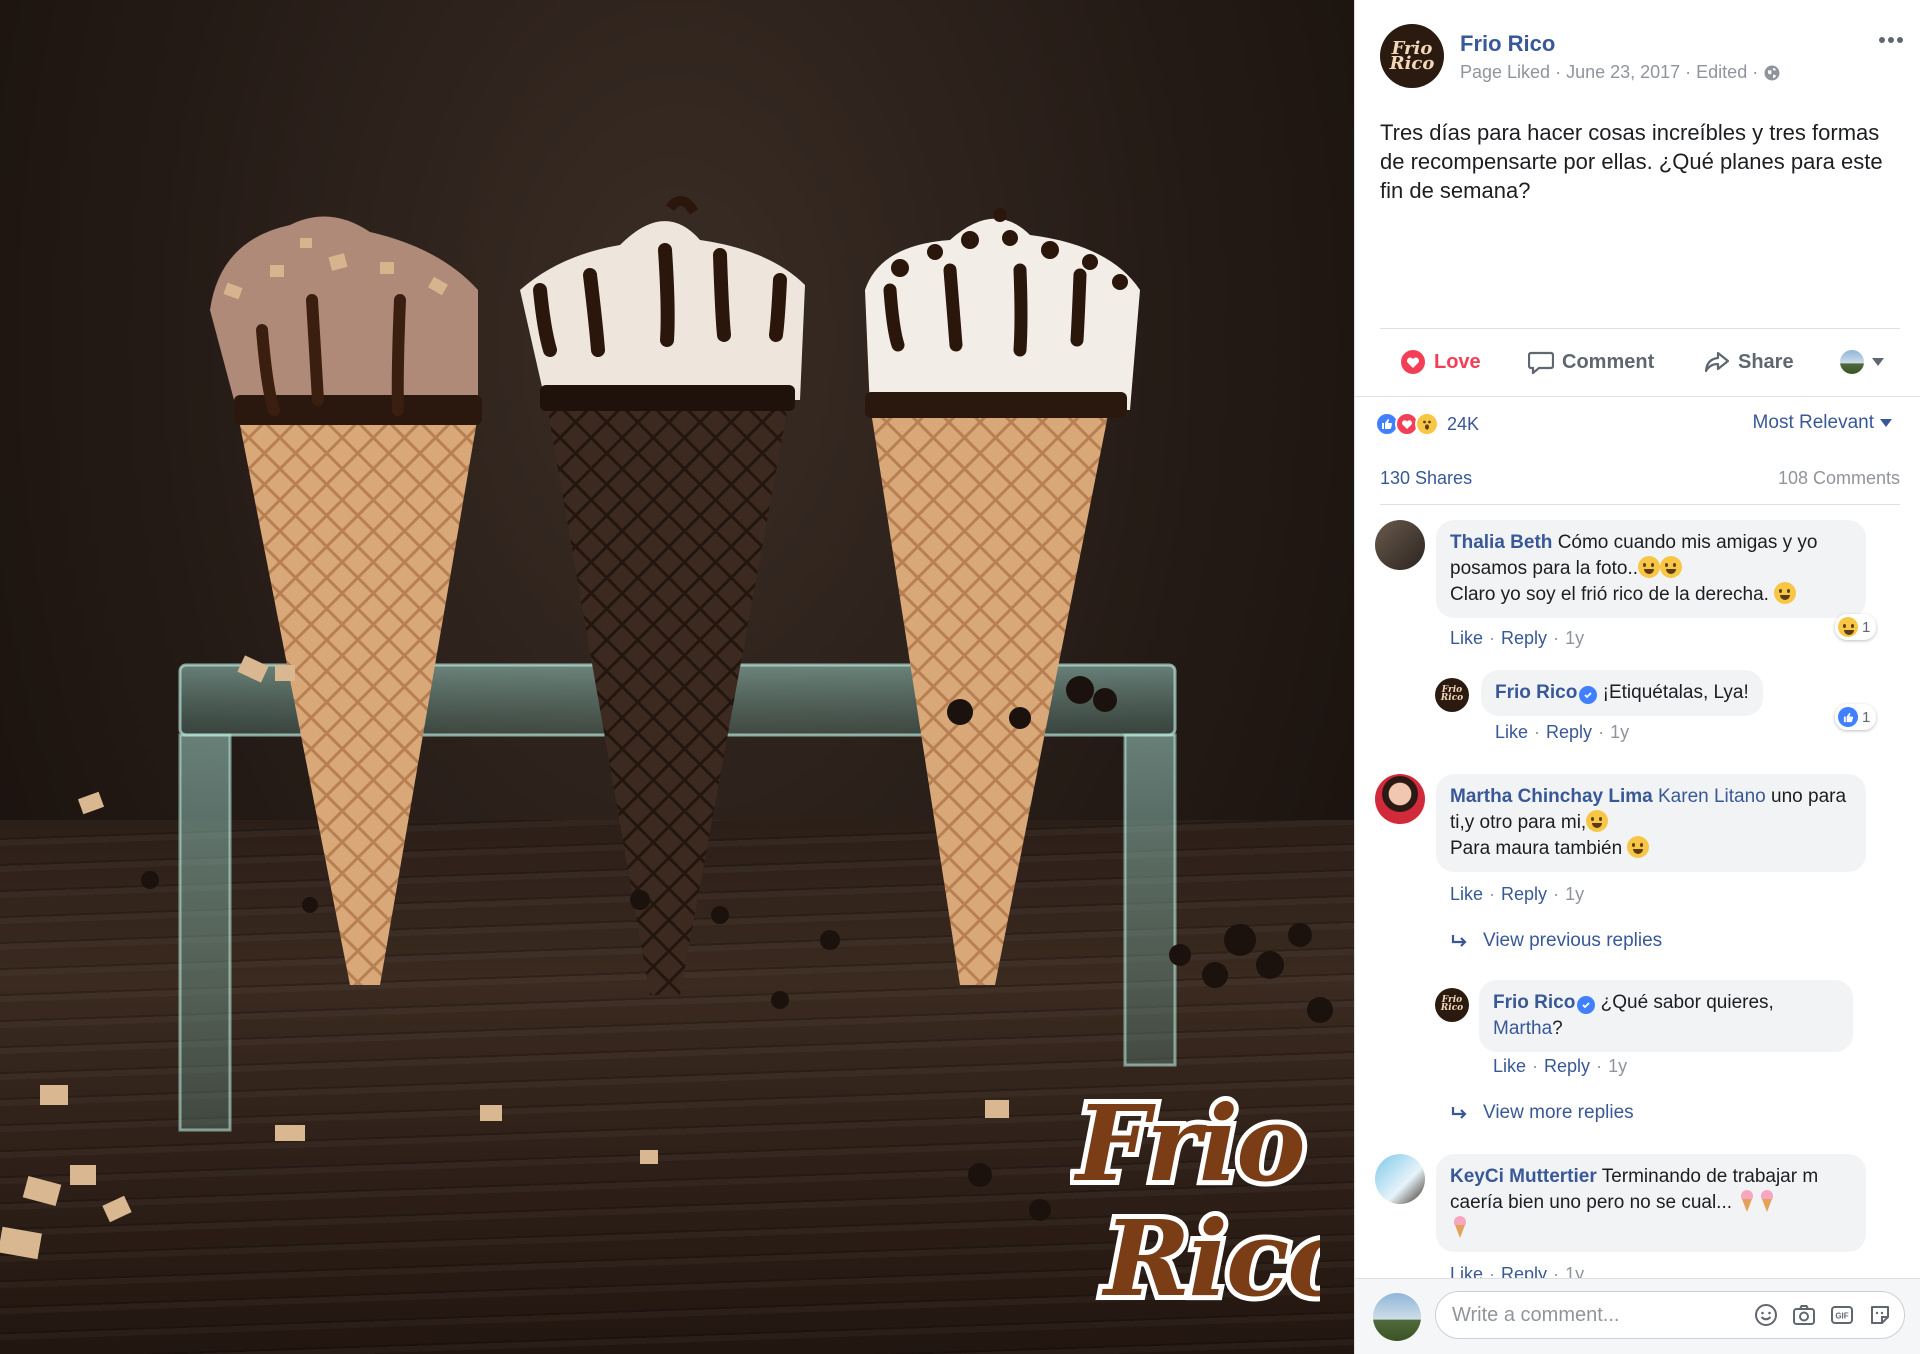  Describe the element at coordinates (1463, 423) in the screenshot. I see `reaction-count: 24K` at that location.